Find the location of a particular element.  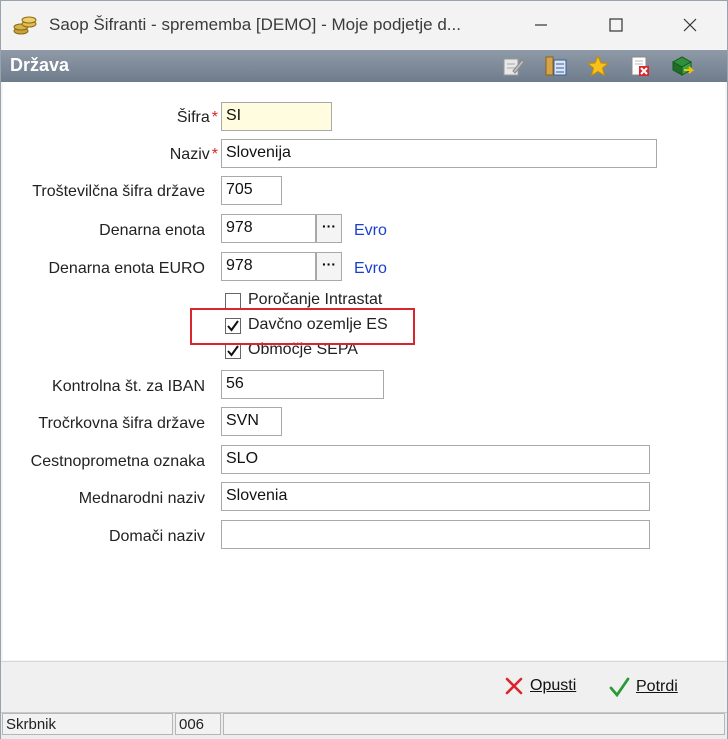

favorite-star-icon is located at coordinates (598, 66).